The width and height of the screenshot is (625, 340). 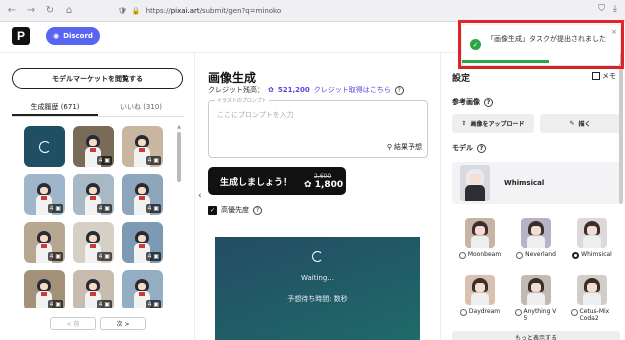 What do you see at coordinates (98, 116) in the screenshot?
I see `tabs-divider` at bounding box center [98, 116].